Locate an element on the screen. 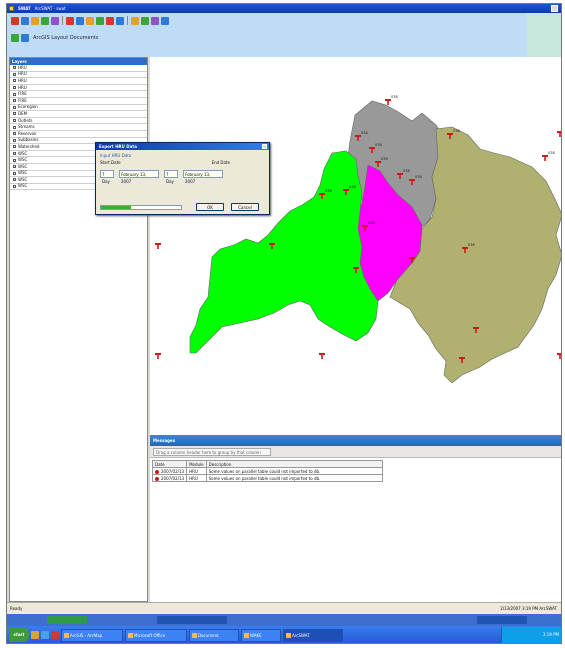 The width and height of the screenshot is (565, 648). dialog-column-headers: Start Date End Date is located at coordinates (165, 162).